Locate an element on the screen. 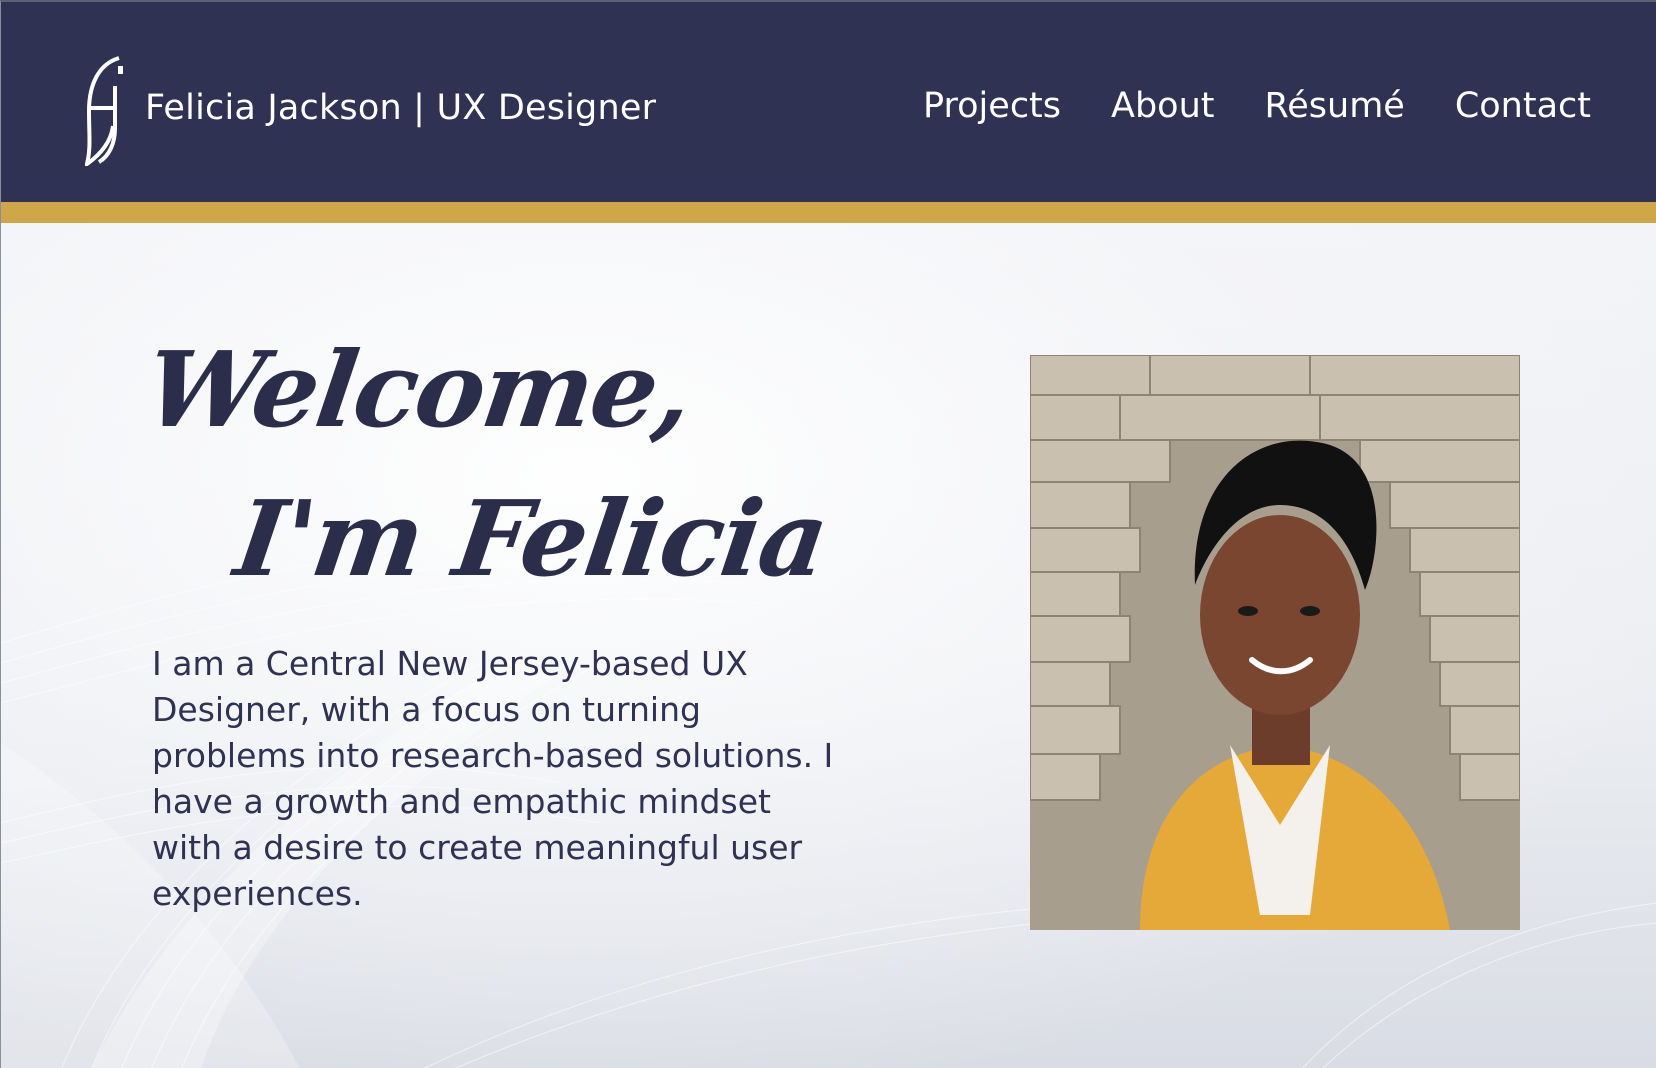 This screenshot has height=1068, width=1656. header-accent-bar is located at coordinates (828, 212).